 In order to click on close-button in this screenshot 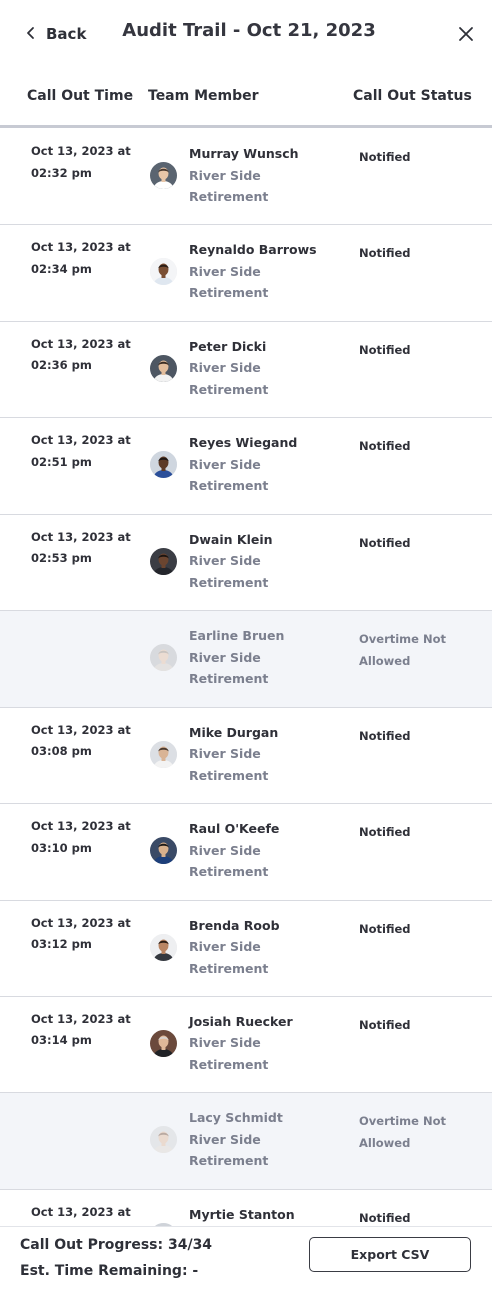, I will do `click(466, 34)`.